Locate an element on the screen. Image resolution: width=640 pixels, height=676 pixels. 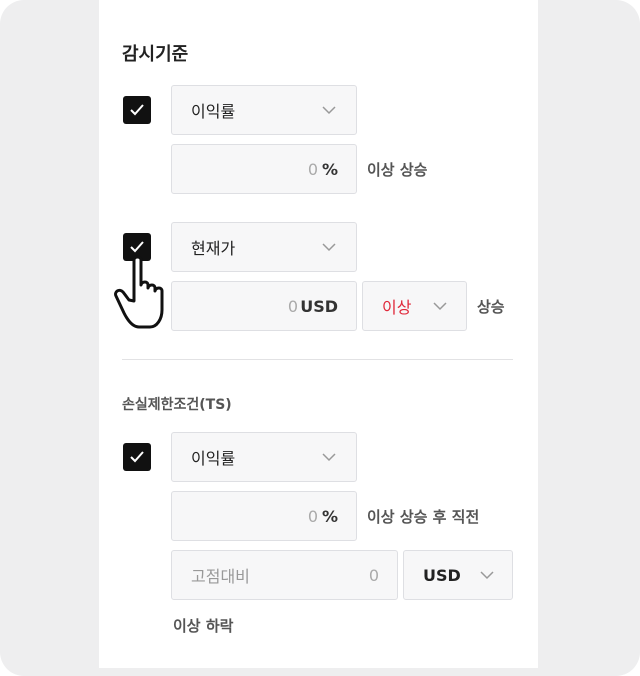
select-value: 이상 is located at coordinates (397, 307).